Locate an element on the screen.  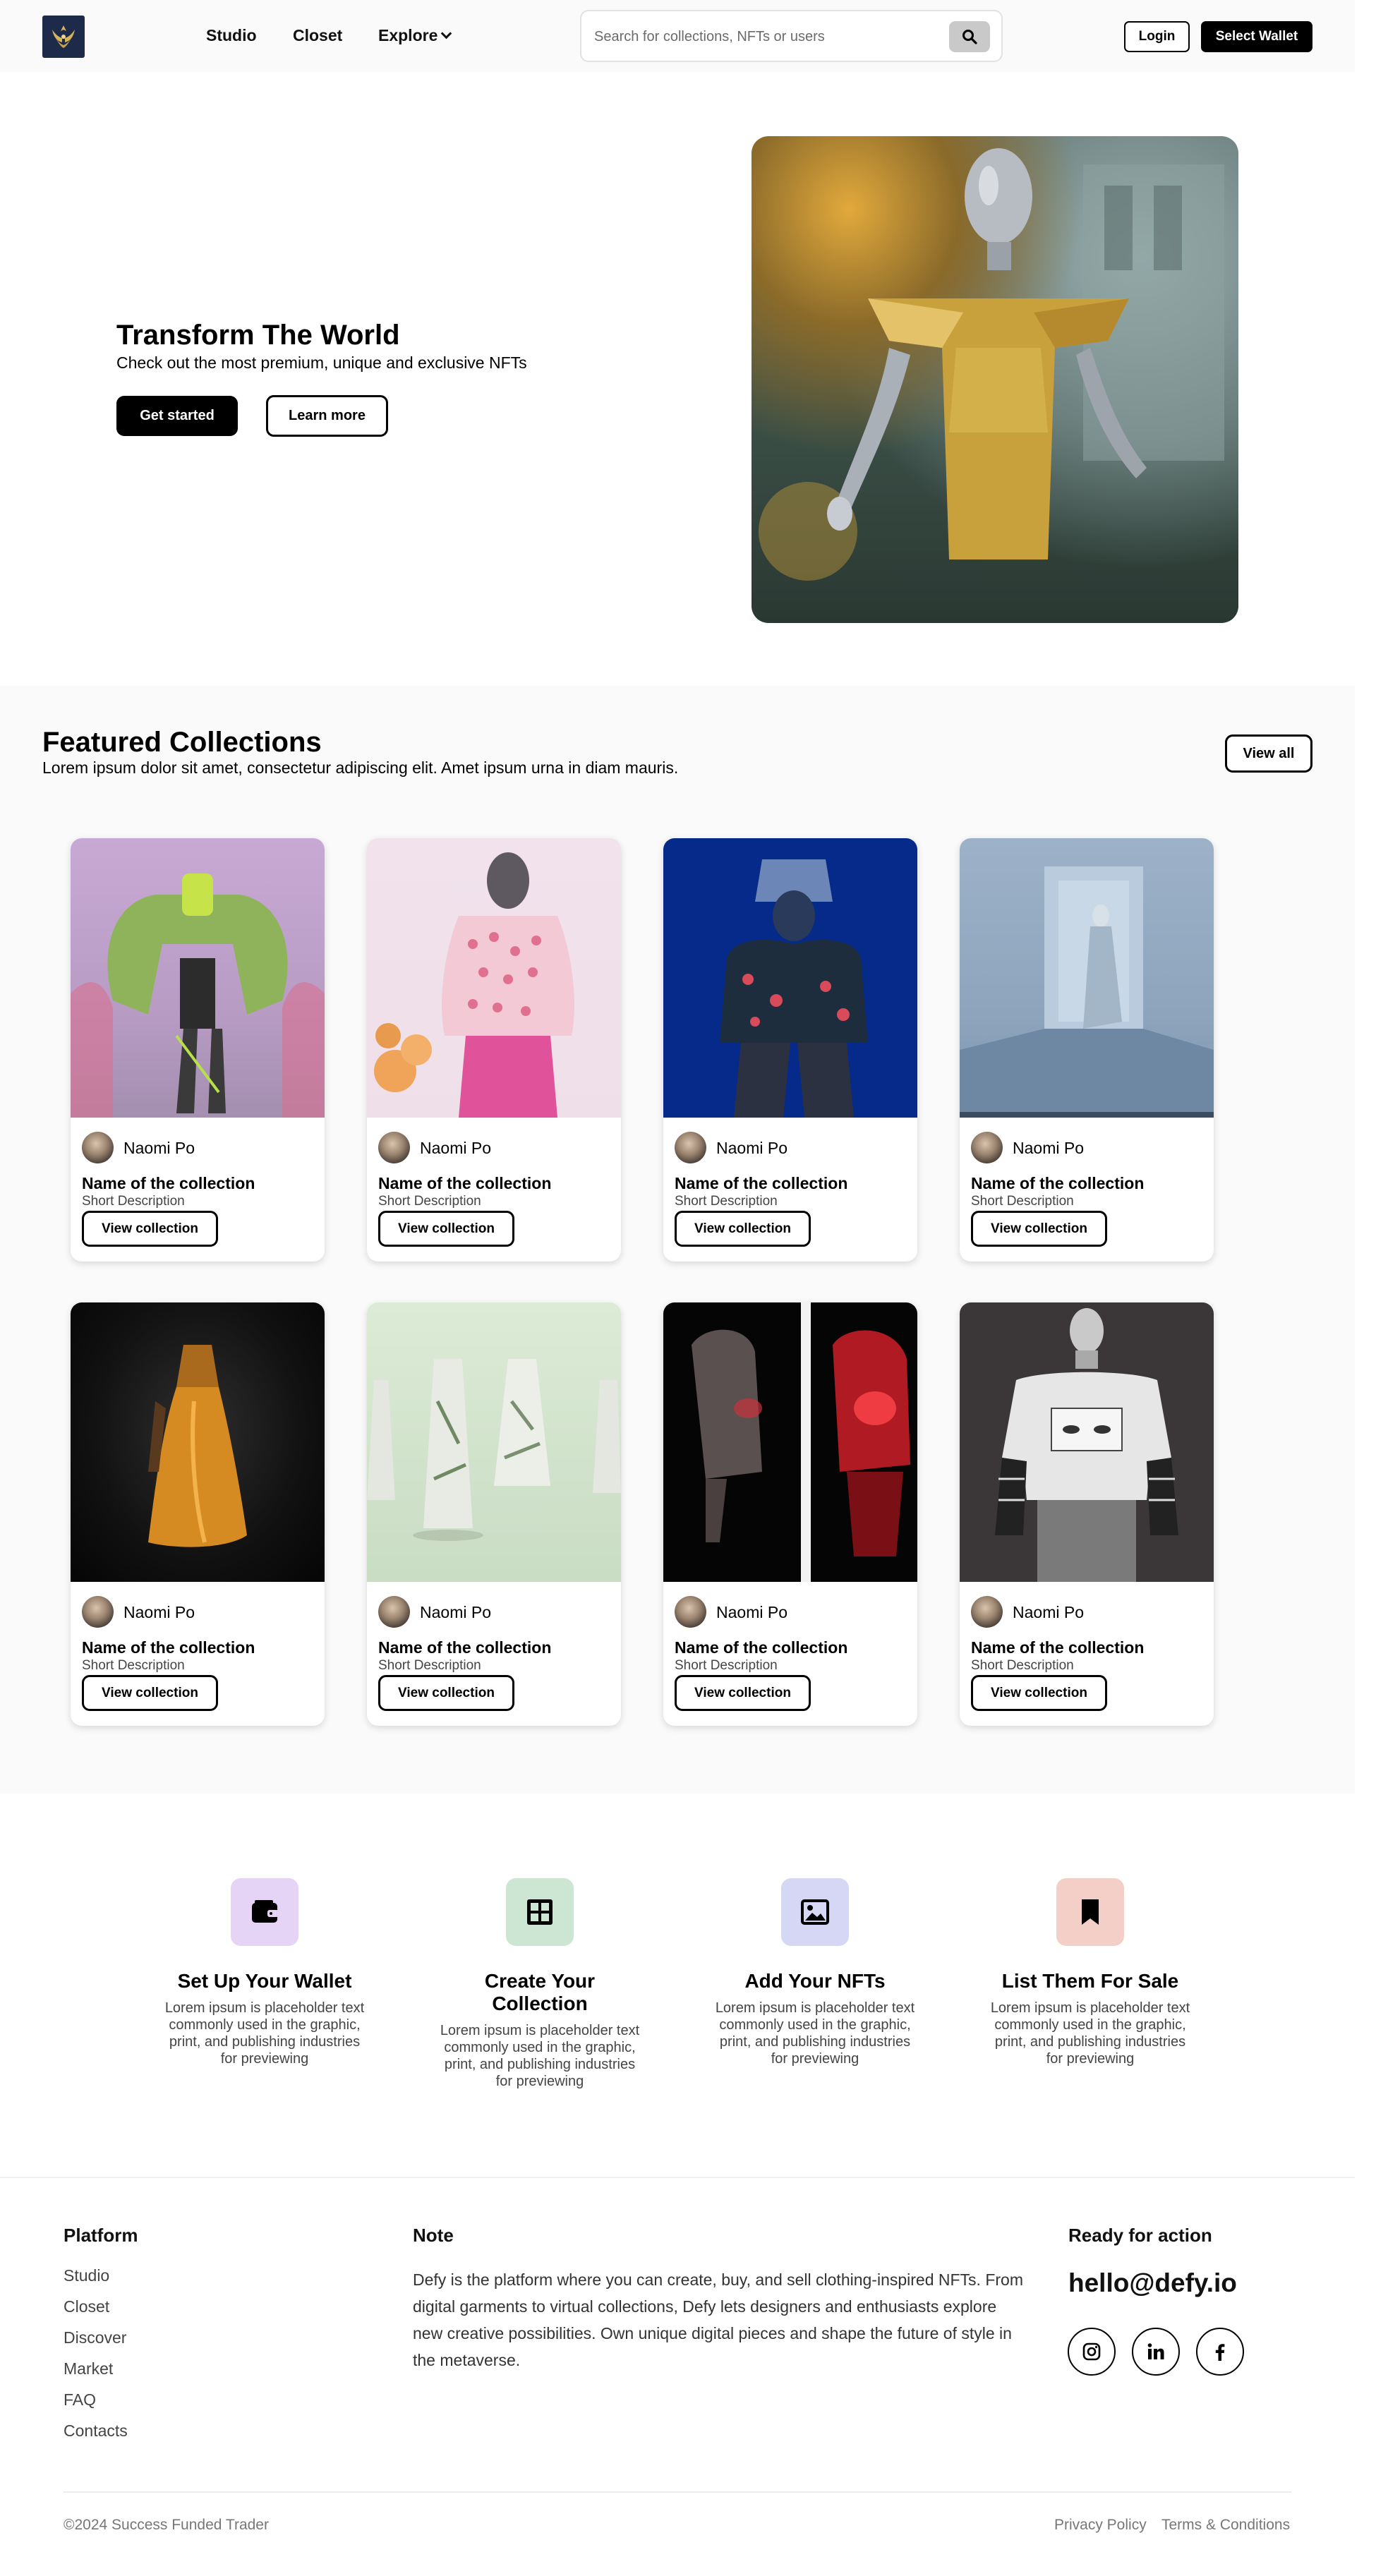
footer-email-link: hello@defy.io is located at coordinates (1152, 2283).